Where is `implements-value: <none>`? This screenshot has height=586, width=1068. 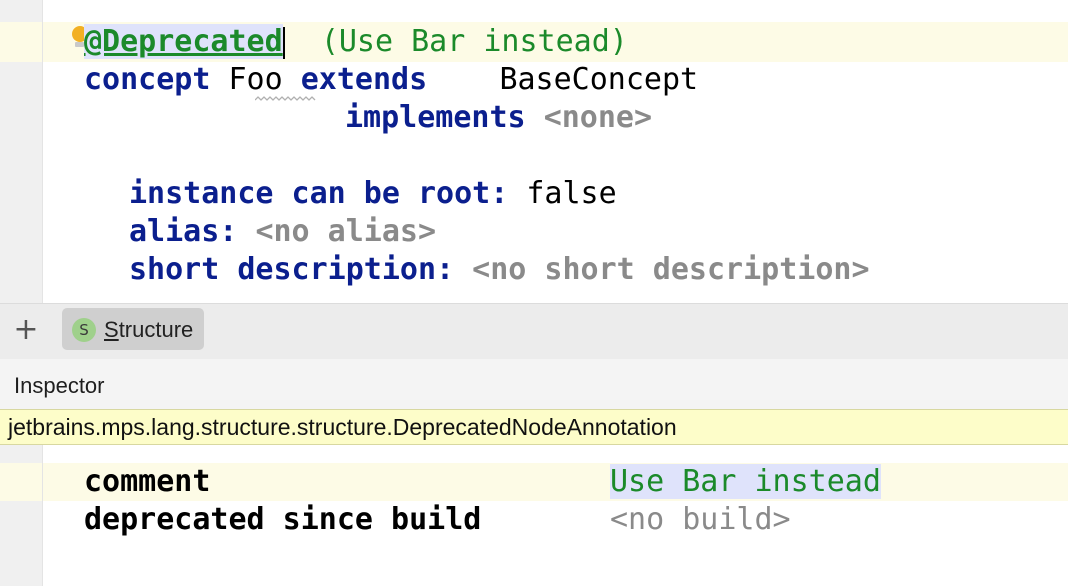
implements-value: <none> is located at coordinates (598, 117).